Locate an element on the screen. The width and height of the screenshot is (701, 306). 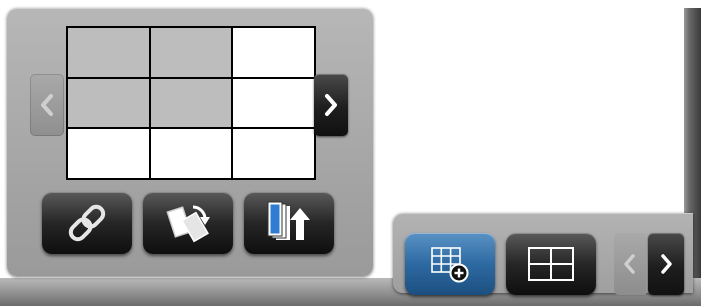
grid-add-icon is located at coordinates (450, 264).